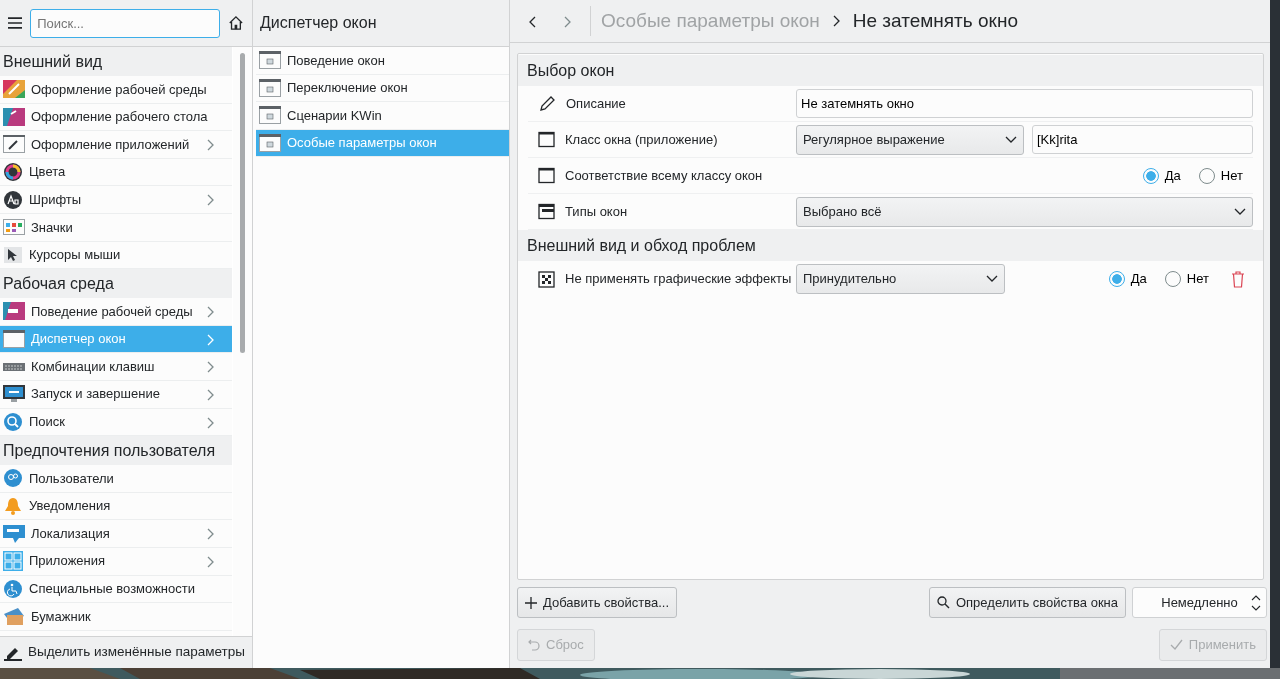  Describe the element at coordinates (236, 23) in the screenshot. I see `home-icon` at that location.